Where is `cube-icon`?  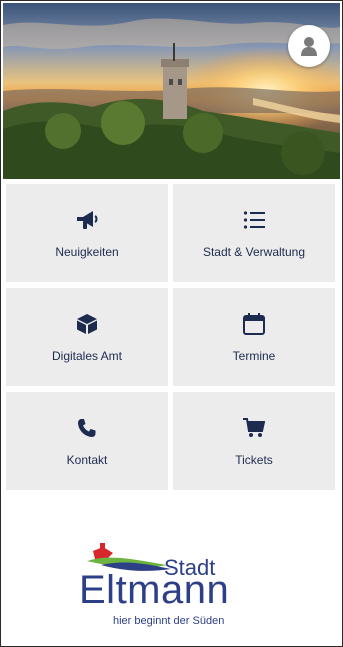 cube-icon is located at coordinates (87, 324).